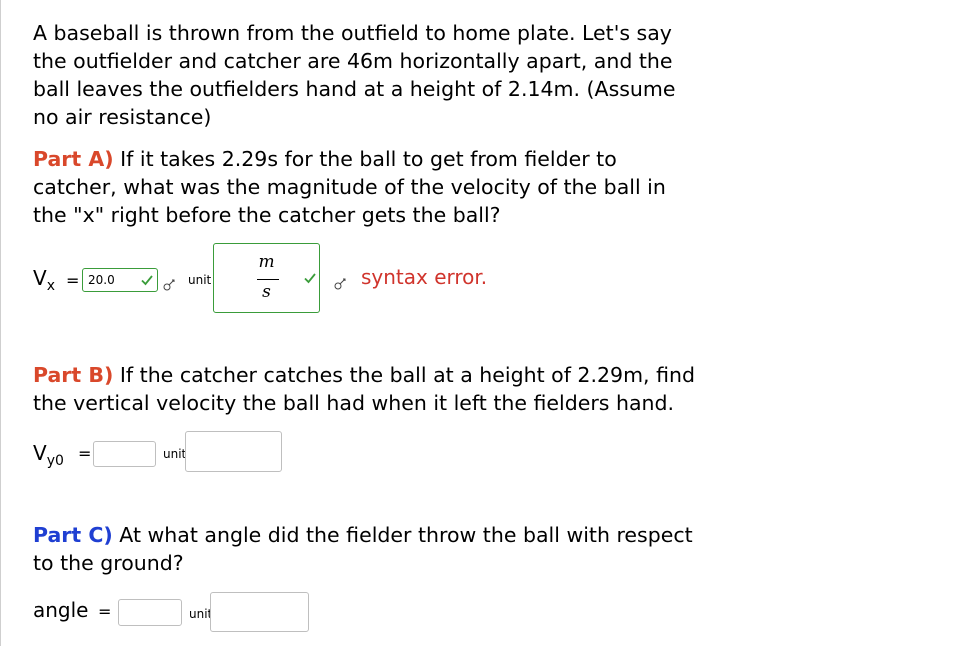  What do you see at coordinates (50, 286) in the screenshot?
I see `var-sub: x` at bounding box center [50, 286].